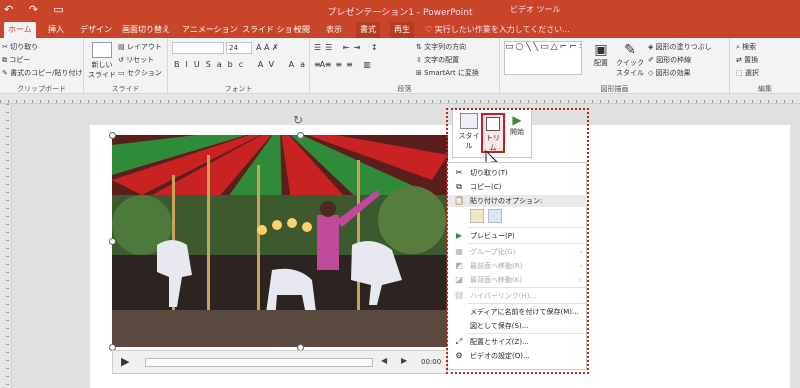 This screenshot has height=388, width=800. I want to click on slides-group: 新しい スライド ▤ レイアウト ↺ リセット ▭ セクション スライド, so click(126, 66).